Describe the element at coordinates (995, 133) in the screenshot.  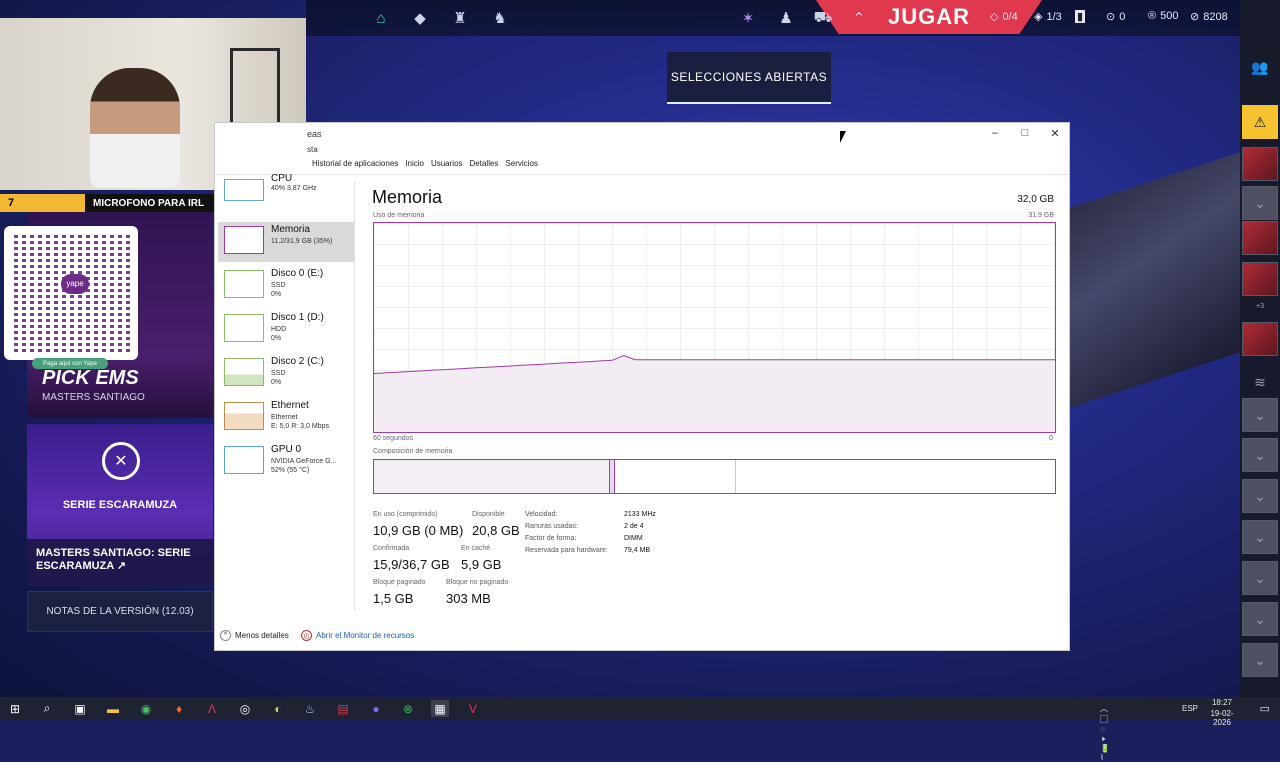
I see `minimize-icon: –` at that location.